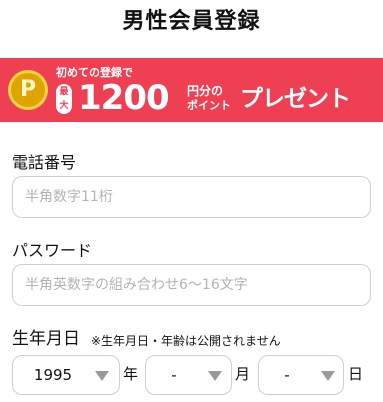  I want to click on birth-year-select: 1995, so click(66, 375).